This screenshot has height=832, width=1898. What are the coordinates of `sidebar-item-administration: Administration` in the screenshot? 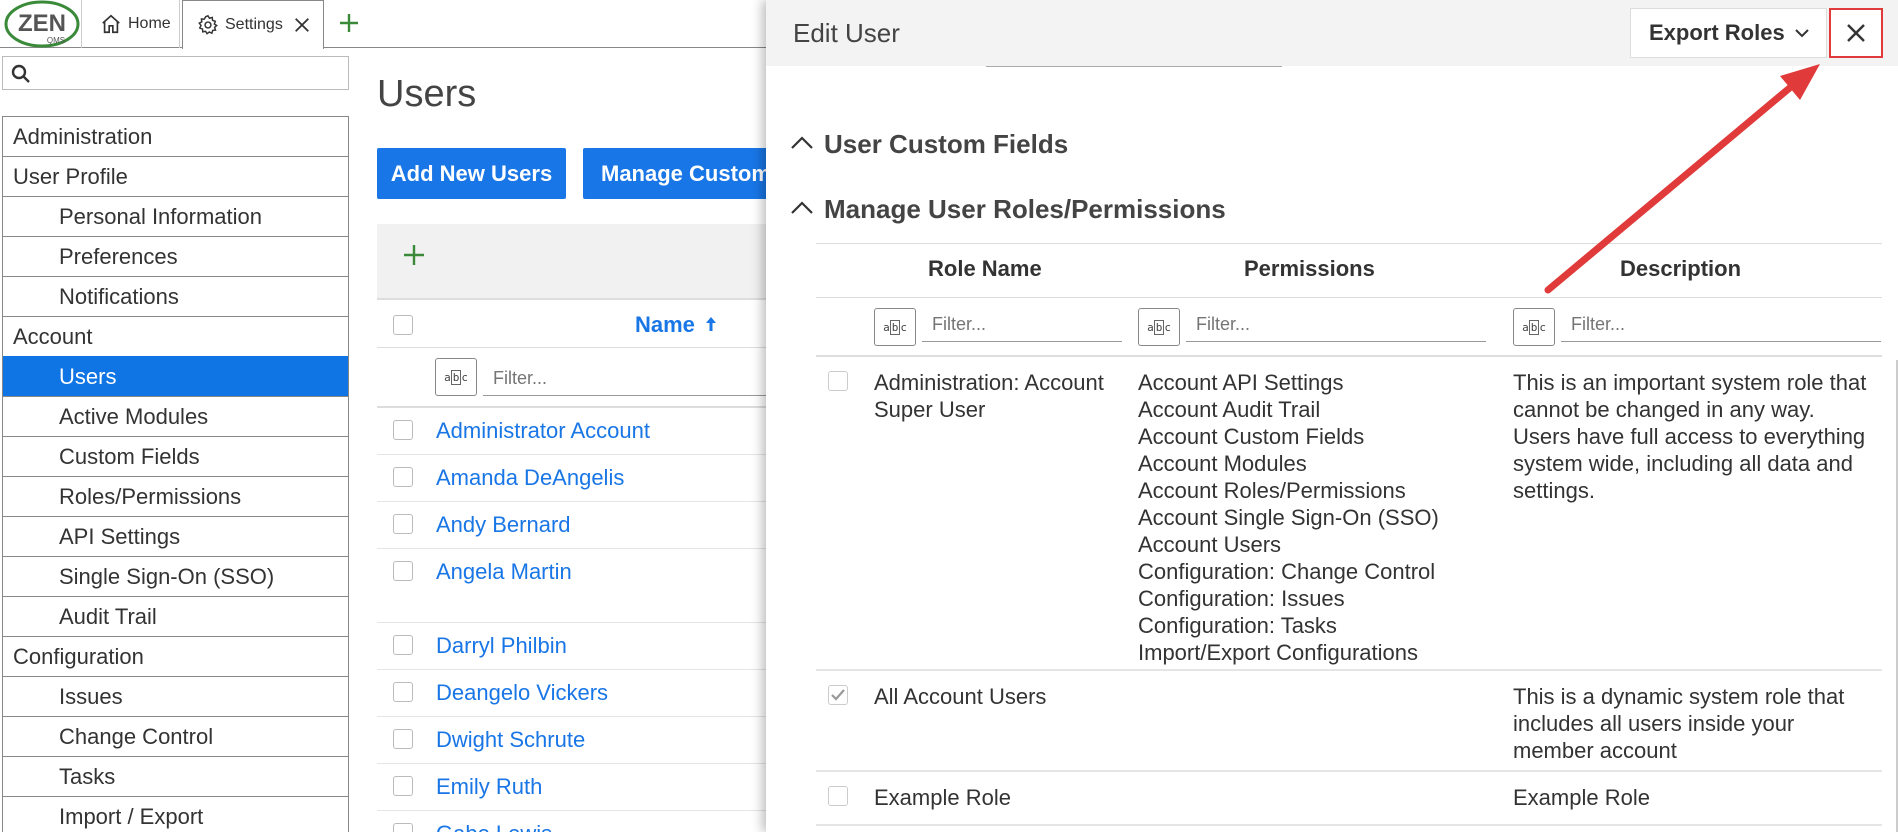 It's located at (175, 136).